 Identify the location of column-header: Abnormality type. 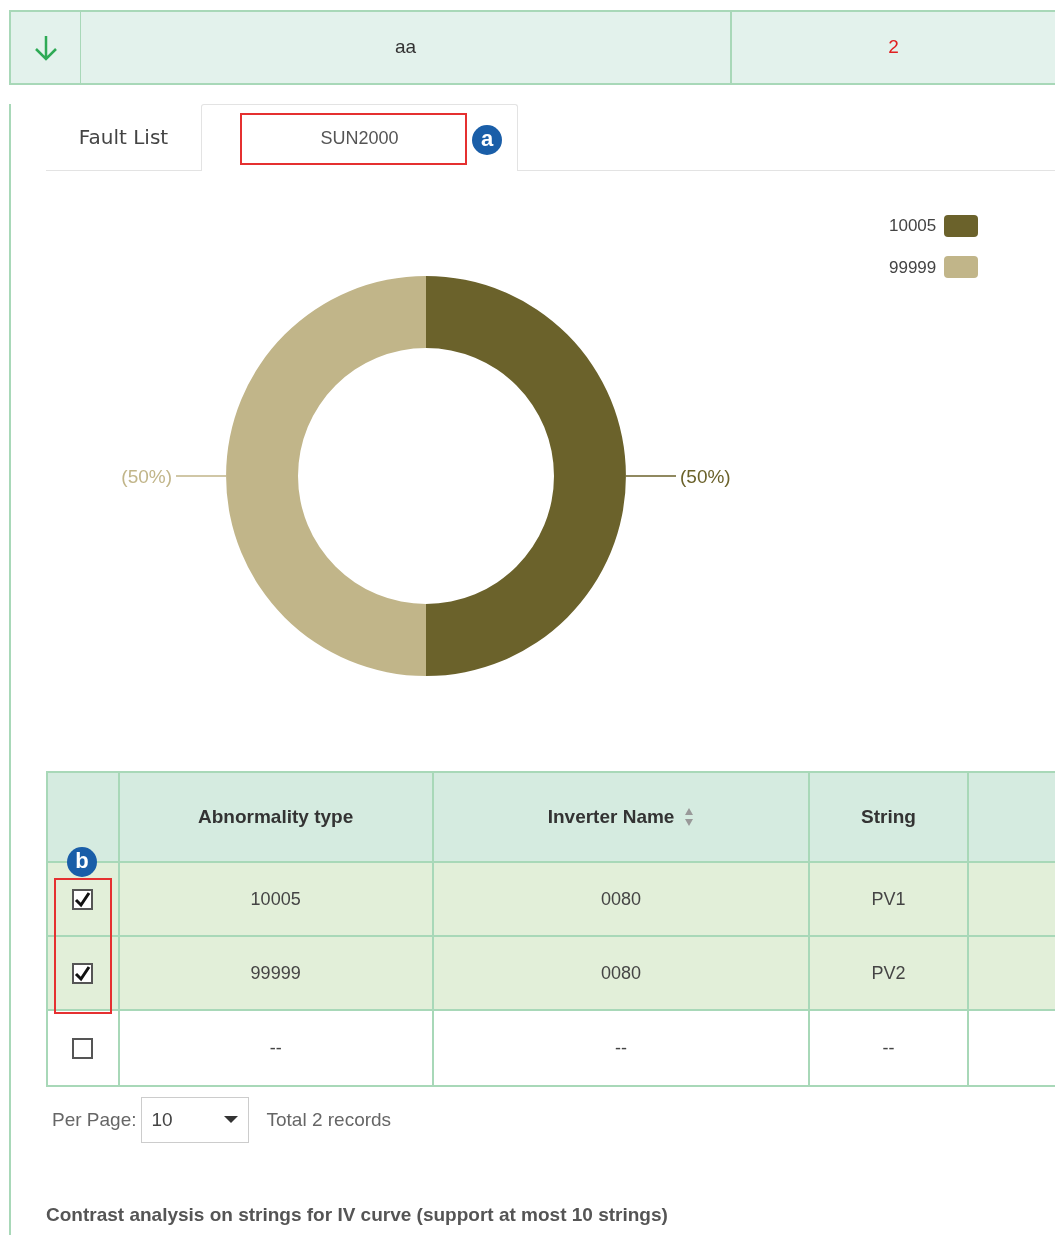
(276, 816).